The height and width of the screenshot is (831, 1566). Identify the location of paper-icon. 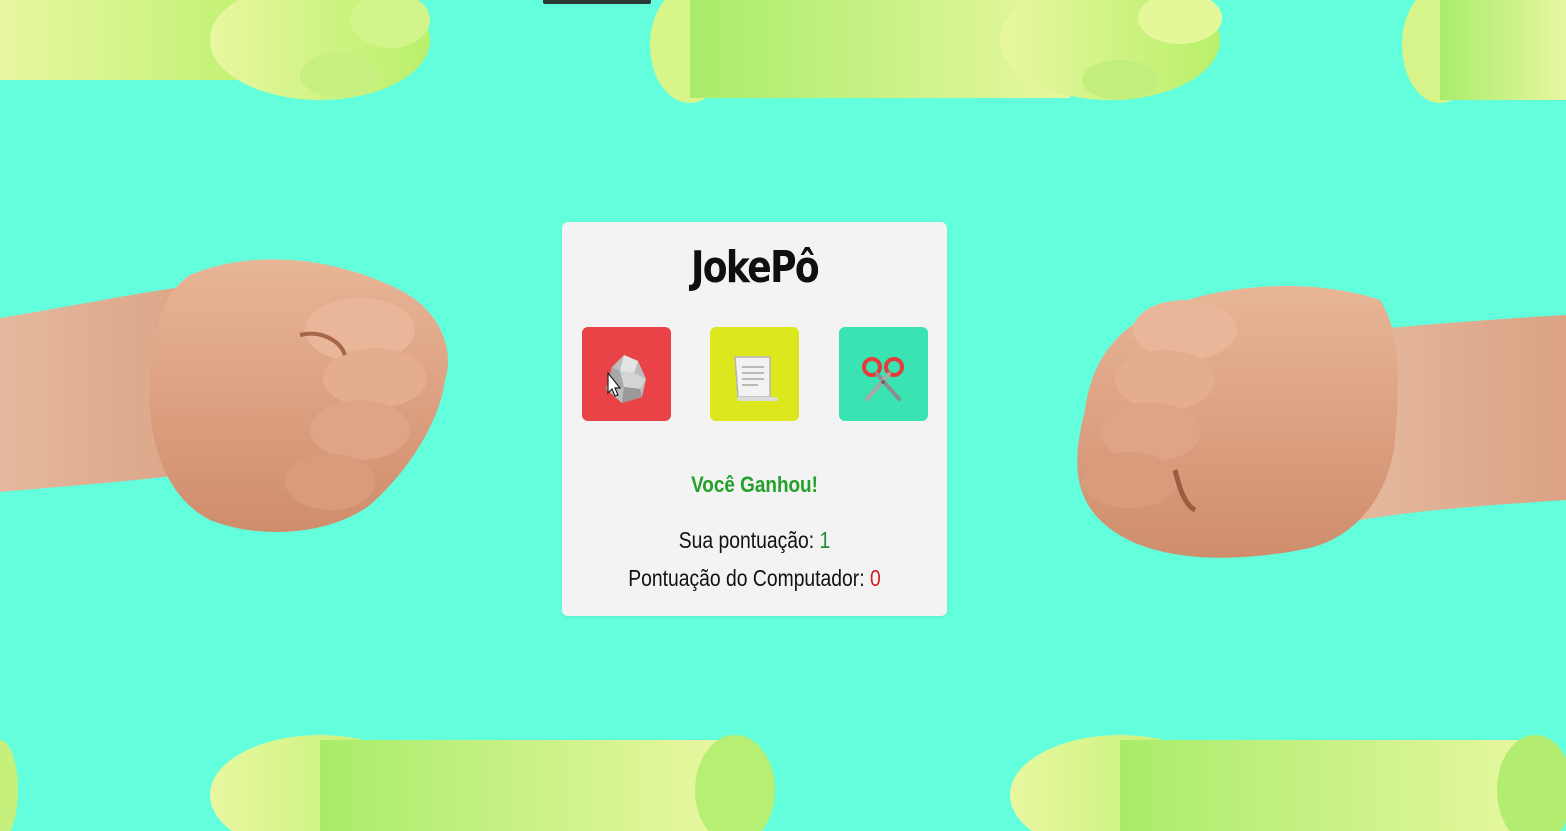
(756, 378).